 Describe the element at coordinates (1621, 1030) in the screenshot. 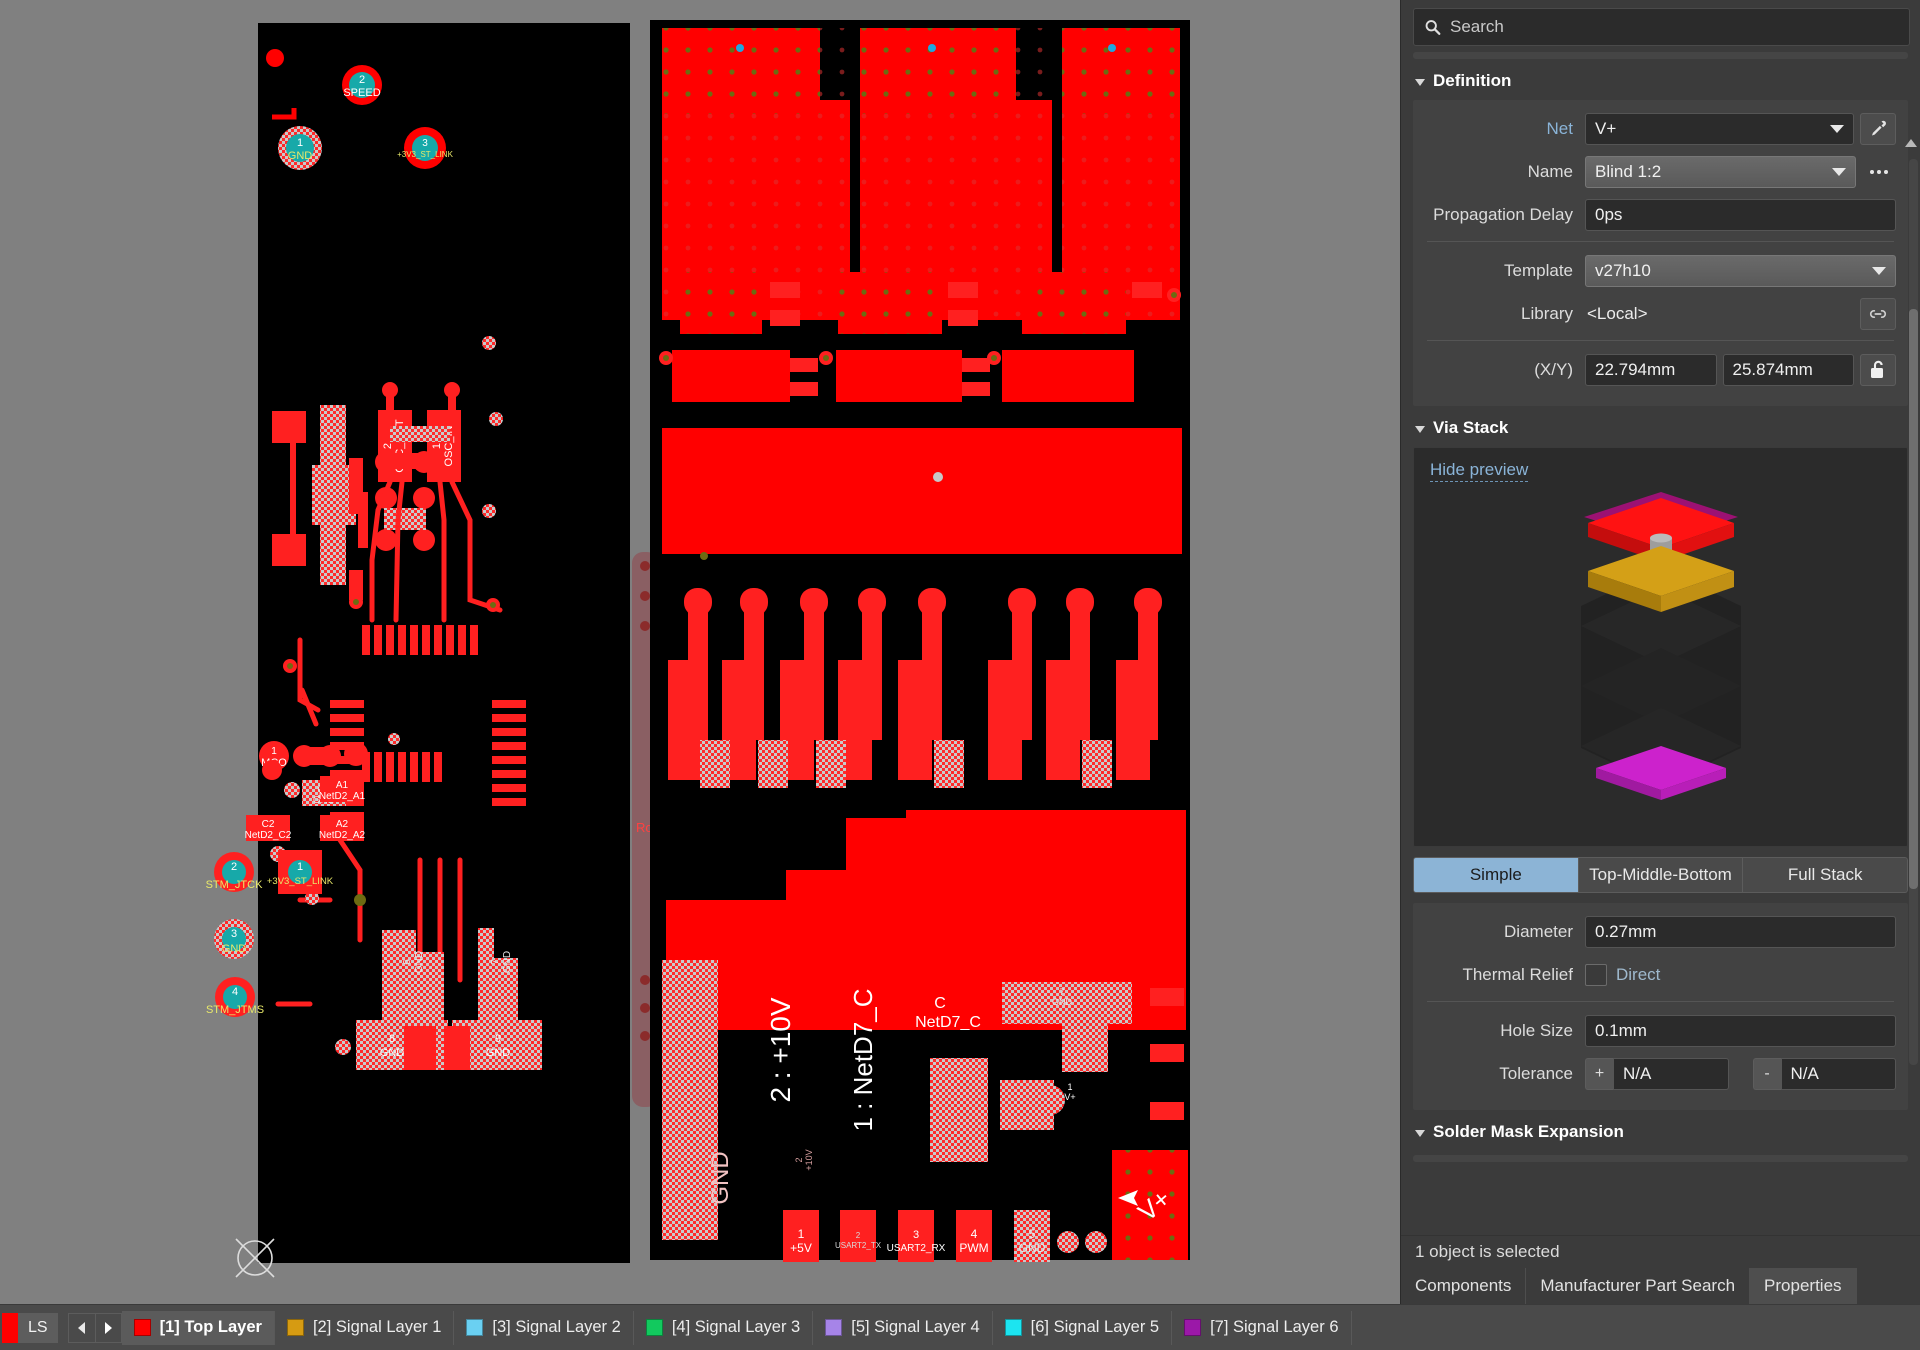

I see `hole-size-value: 0.1mm` at that location.